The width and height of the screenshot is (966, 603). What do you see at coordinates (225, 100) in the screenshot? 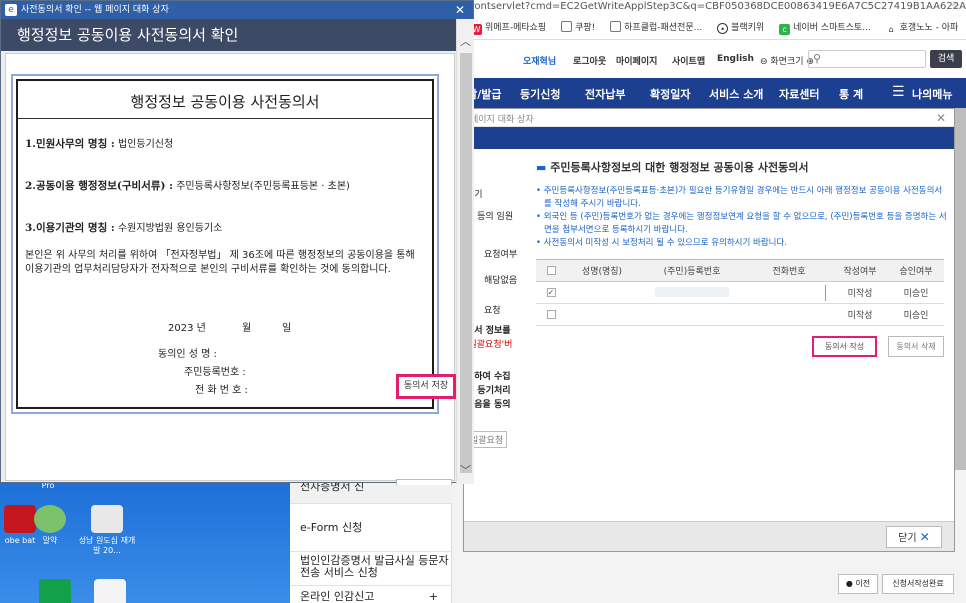
I see `document-title: 행정정보 공동이용 사전동의서` at bounding box center [225, 100].